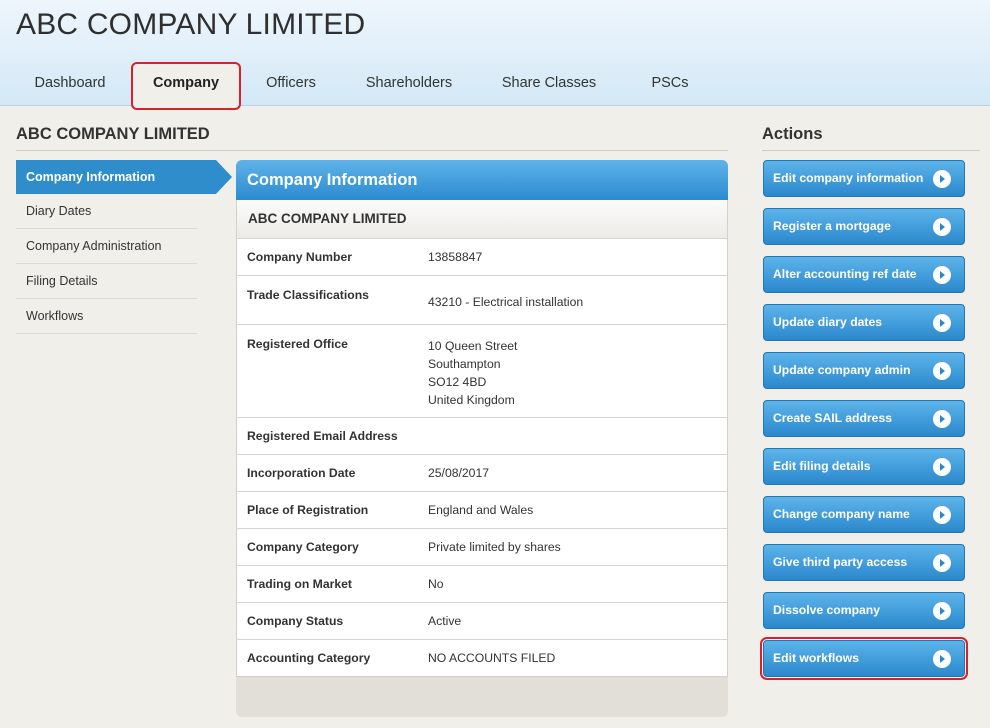 The image size is (990, 728). Describe the element at coordinates (322, 436) in the screenshot. I see `row-label: Registered Email Address` at that location.